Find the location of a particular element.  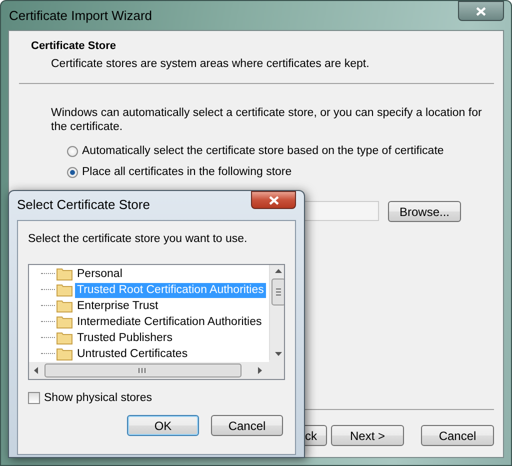

page-heading: Certificate Store is located at coordinates (74, 46).